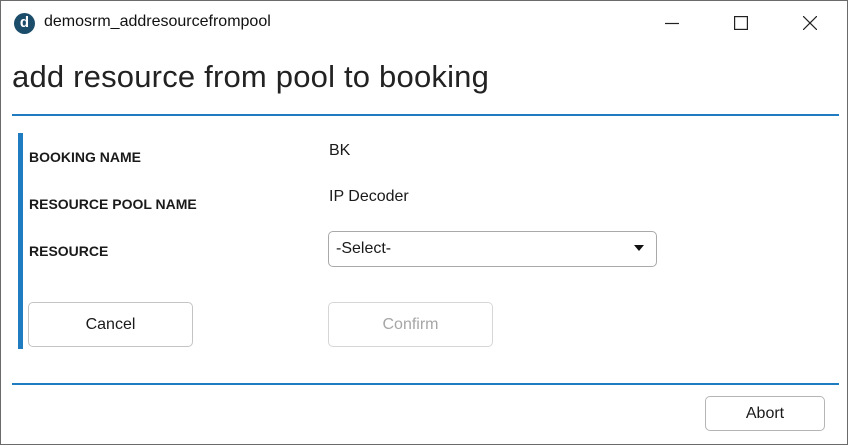 The width and height of the screenshot is (848, 445). I want to click on minimize-icon, so click(672, 23).